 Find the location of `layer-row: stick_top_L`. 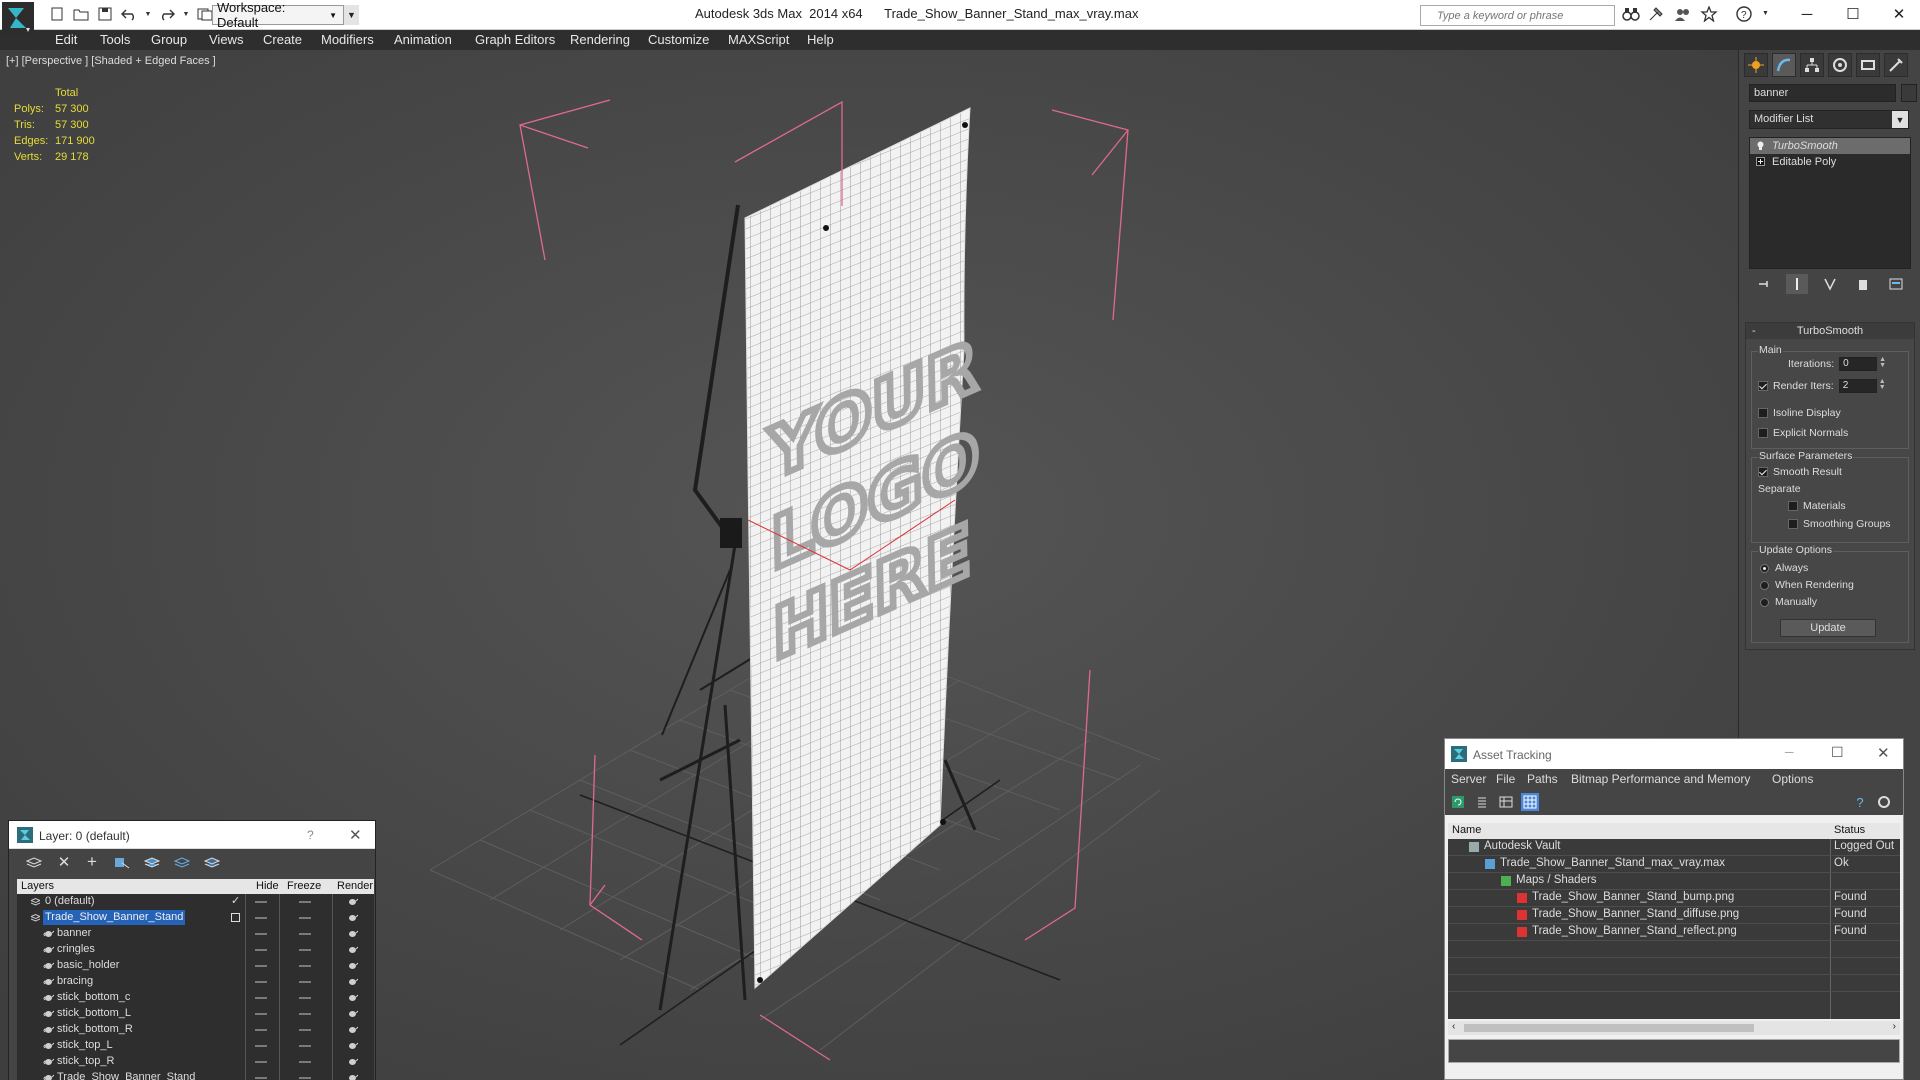

layer-row: stick_top_L is located at coordinates (195, 1046).